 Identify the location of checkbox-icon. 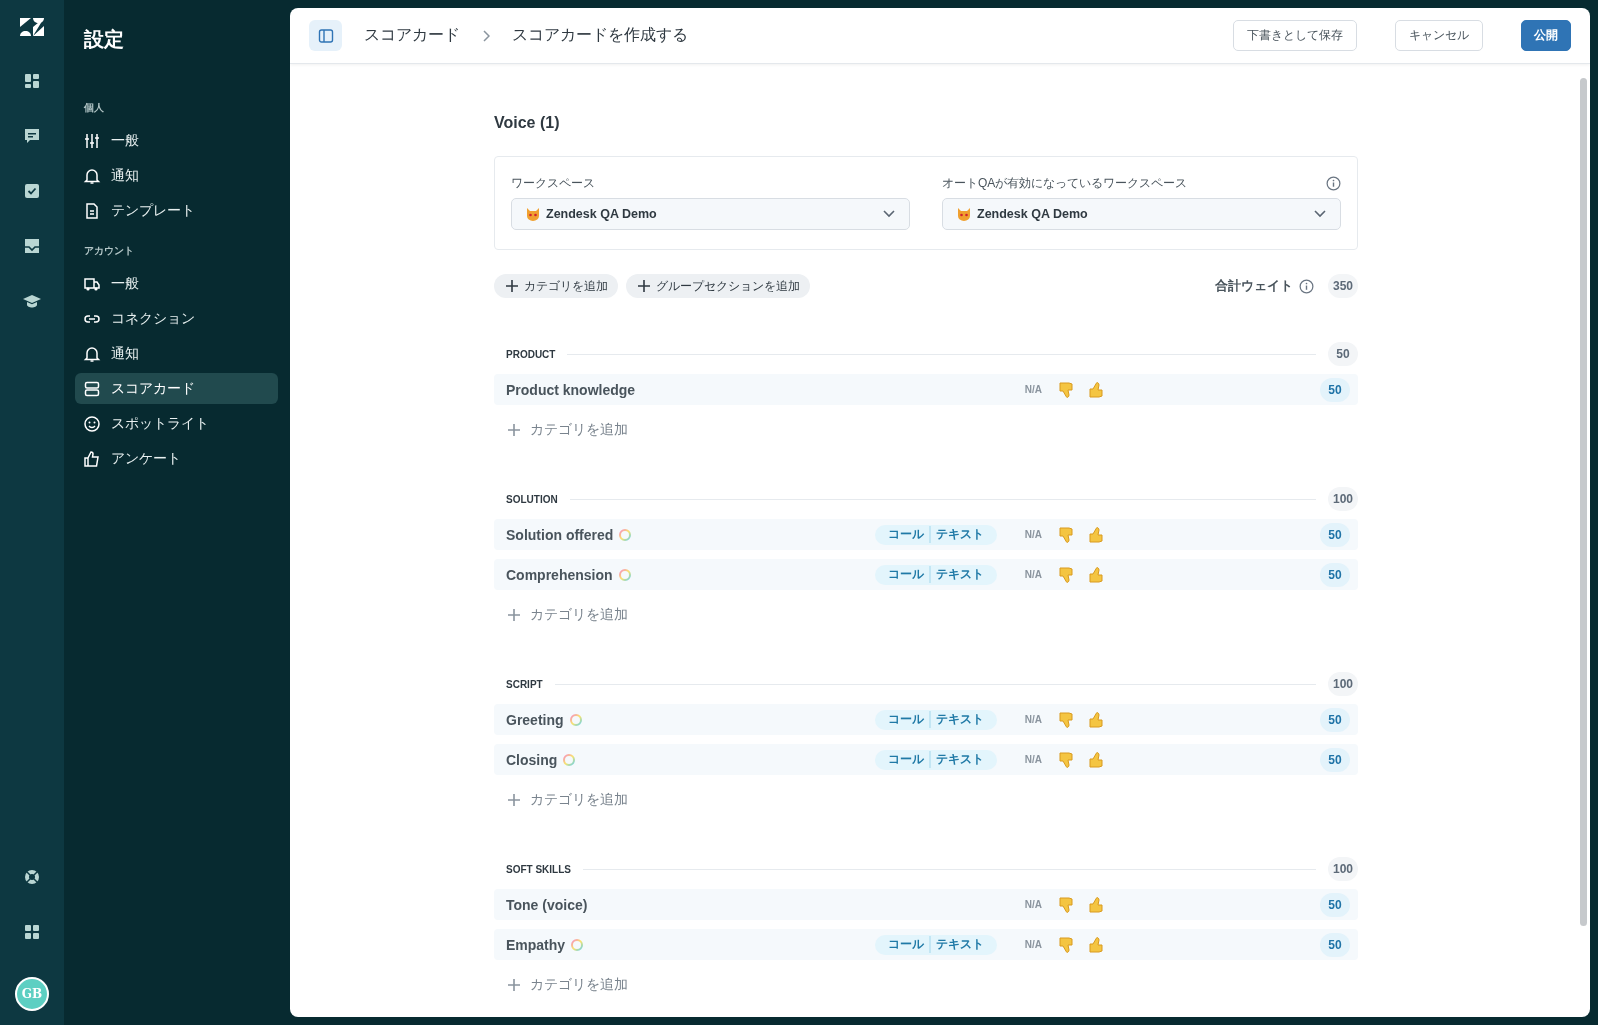
(32, 191).